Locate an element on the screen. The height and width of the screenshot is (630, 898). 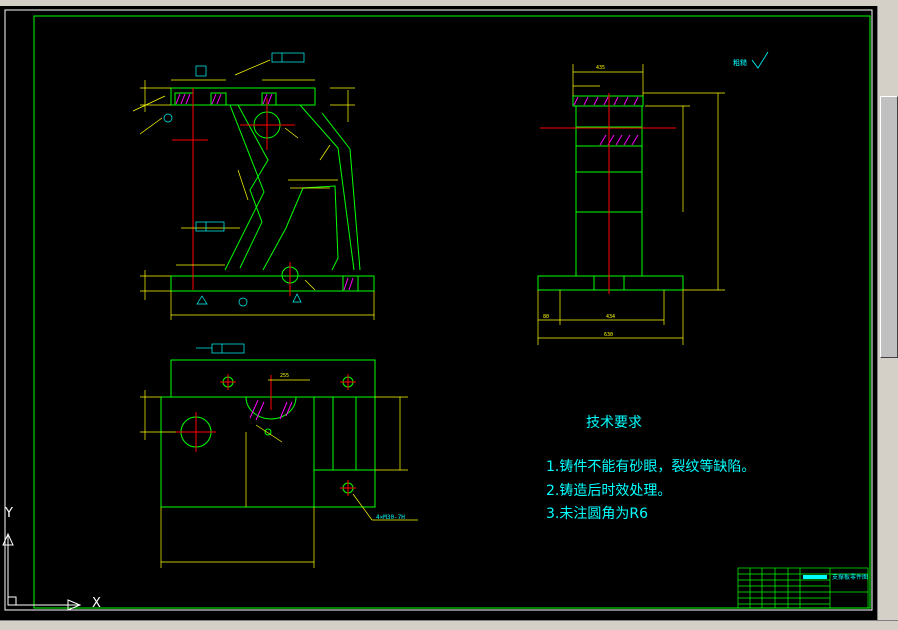
tech-requirement-2: 2.铸造后时效处理。 is located at coordinates (609, 491).